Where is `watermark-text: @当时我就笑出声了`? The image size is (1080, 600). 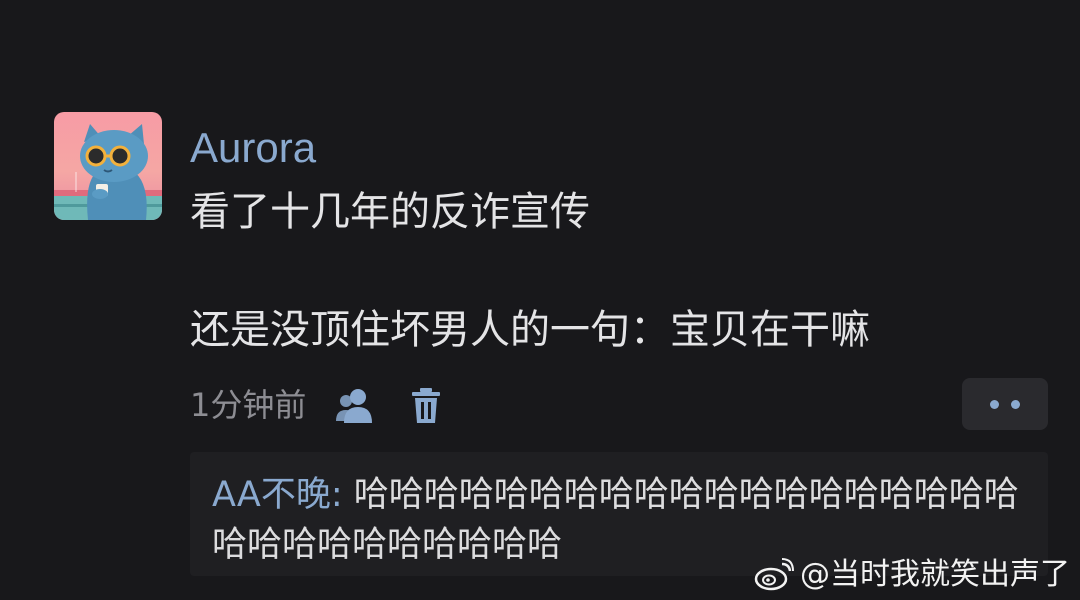
watermark-text: @当时我就笑出声了 is located at coordinates (935, 574).